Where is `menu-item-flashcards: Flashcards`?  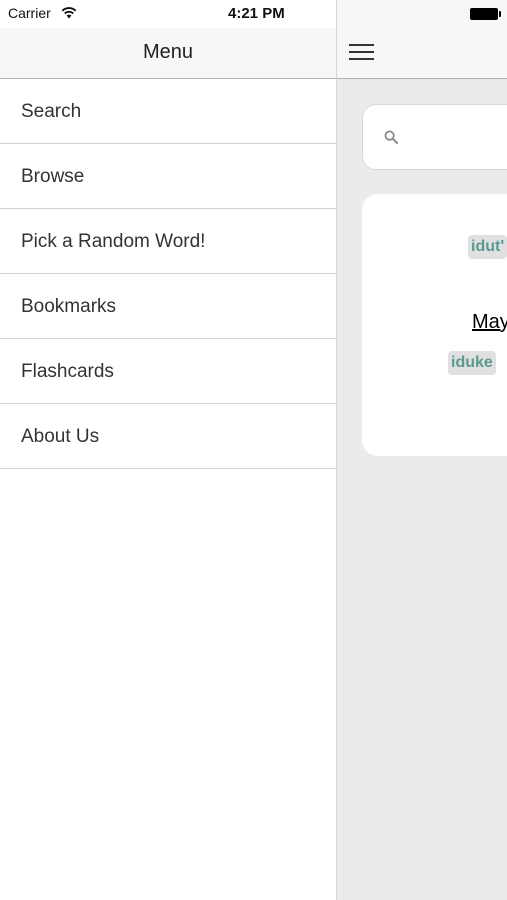 menu-item-flashcards: Flashcards is located at coordinates (168, 371).